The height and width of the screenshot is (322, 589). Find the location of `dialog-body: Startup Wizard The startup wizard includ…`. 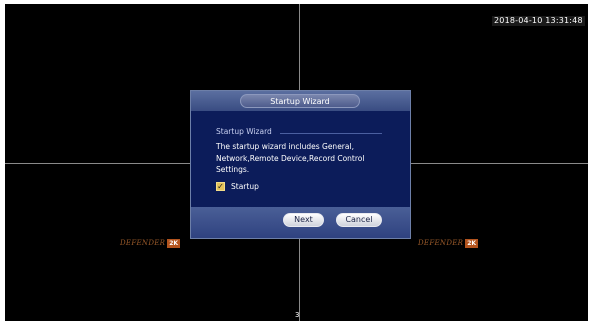

dialog-body: Startup Wizard The startup wizard includ… is located at coordinates (300, 159).